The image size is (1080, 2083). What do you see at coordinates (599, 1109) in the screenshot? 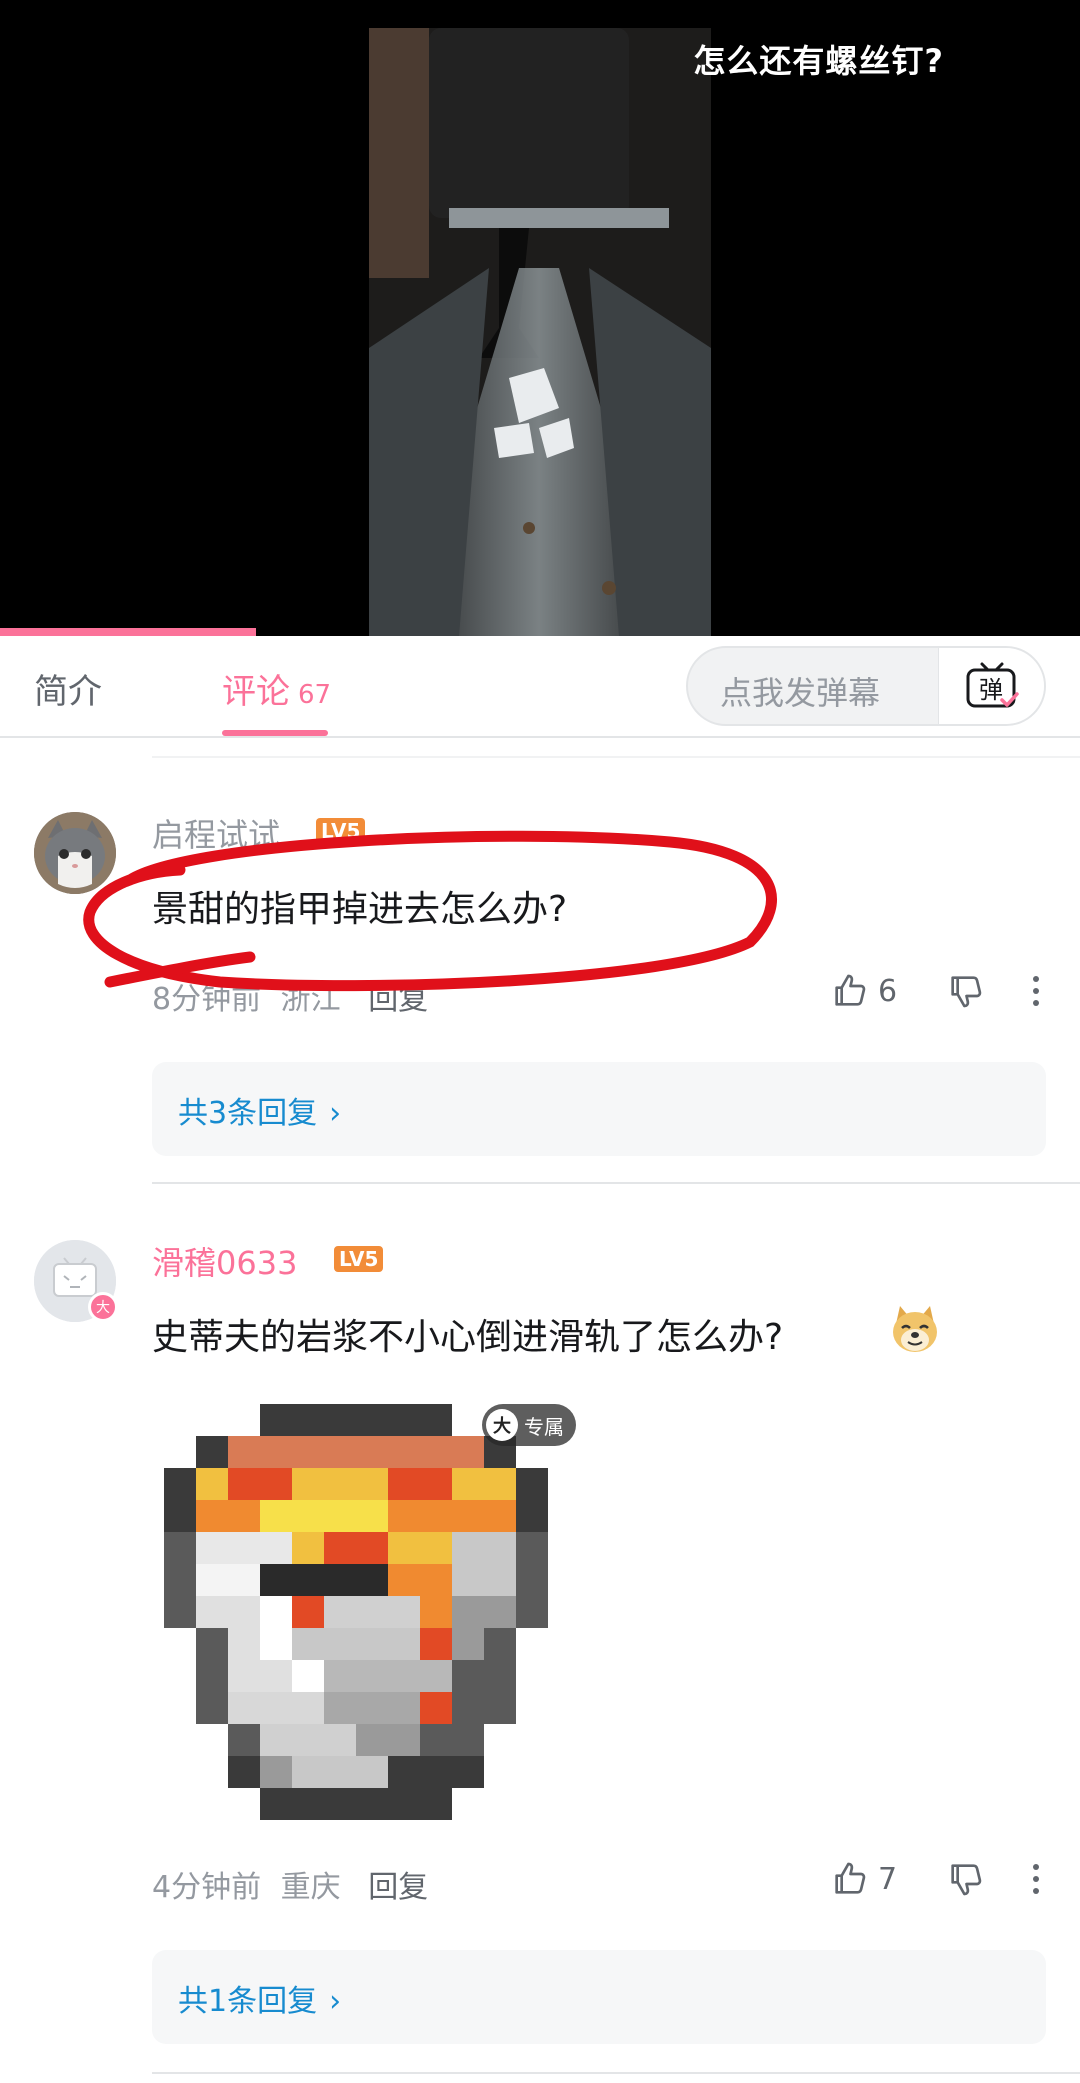
I see `replies-box: 共3条回复 ›` at bounding box center [599, 1109].